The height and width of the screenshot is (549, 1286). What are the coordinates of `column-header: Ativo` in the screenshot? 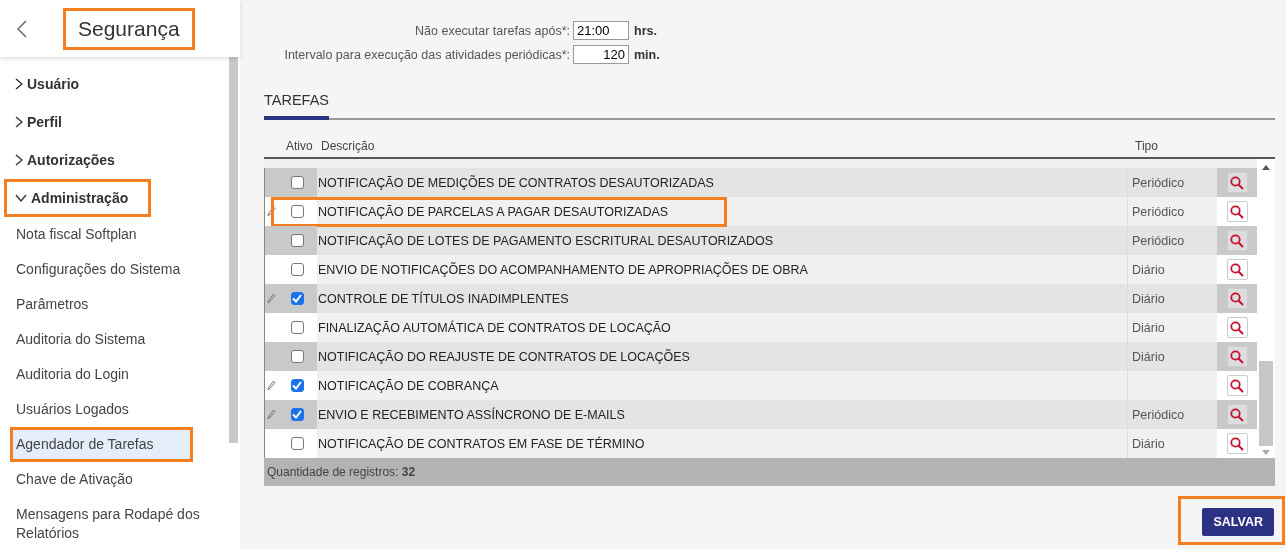 It's located at (299, 146).